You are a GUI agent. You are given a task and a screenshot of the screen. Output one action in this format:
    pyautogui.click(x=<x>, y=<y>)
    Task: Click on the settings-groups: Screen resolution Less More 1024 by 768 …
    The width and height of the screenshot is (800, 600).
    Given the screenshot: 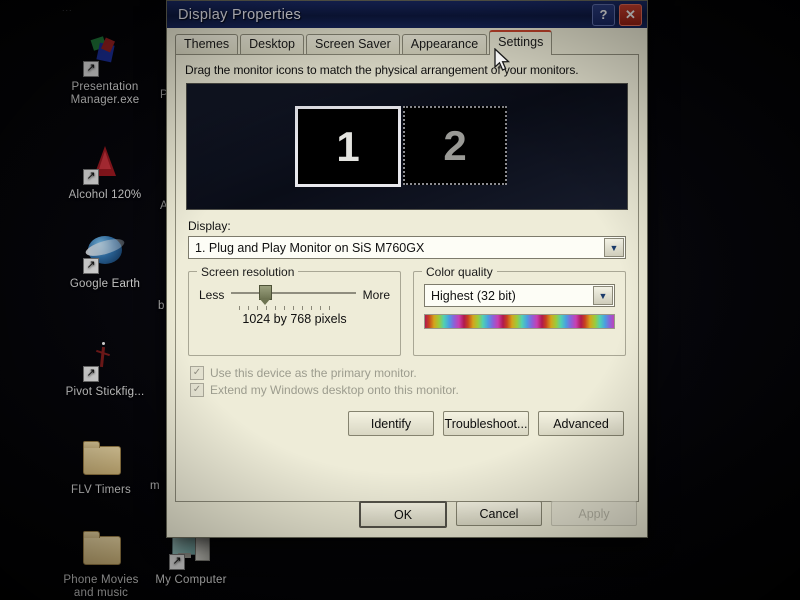 What is the action you would take?
    pyautogui.click(x=407, y=310)
    